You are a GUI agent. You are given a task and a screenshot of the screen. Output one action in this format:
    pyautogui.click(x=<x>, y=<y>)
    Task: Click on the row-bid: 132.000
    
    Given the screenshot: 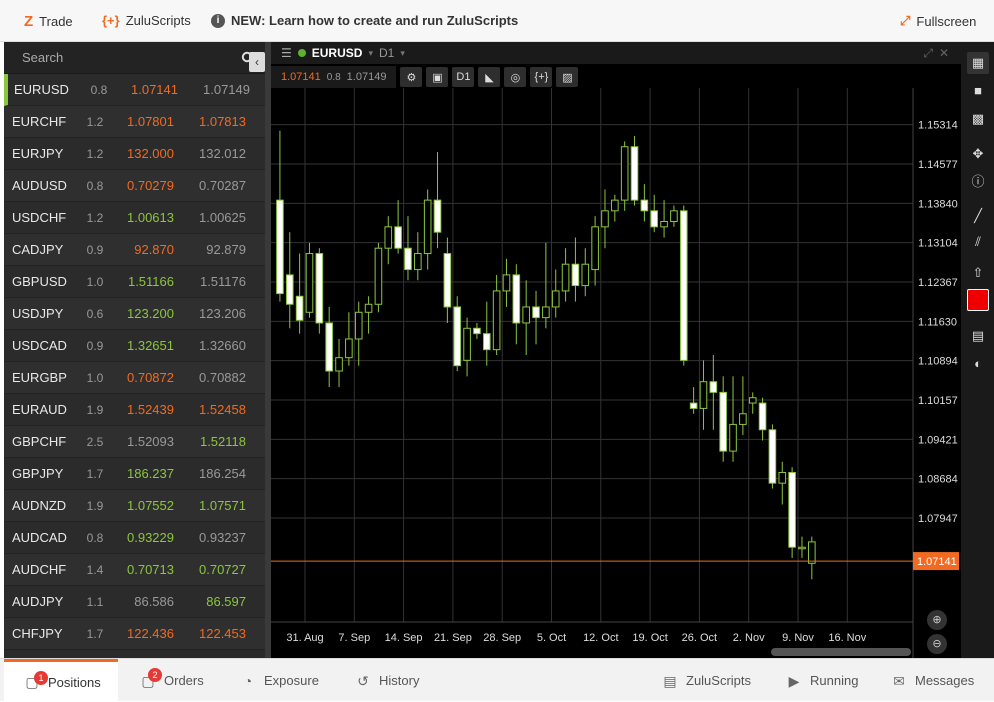 What is the action you would take?
    pyautogui.click(x=150, y=153)
    